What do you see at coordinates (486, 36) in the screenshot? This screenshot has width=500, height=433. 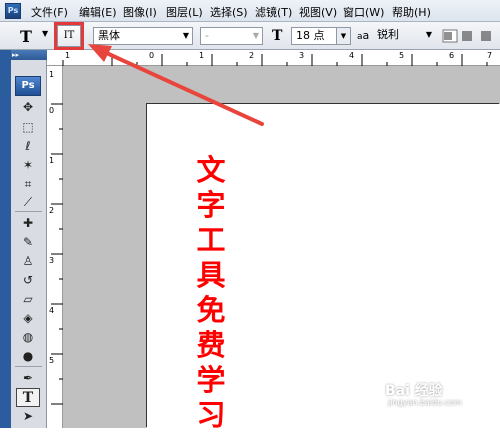 I see `align-right-icon` at bounding box center [486, 36].